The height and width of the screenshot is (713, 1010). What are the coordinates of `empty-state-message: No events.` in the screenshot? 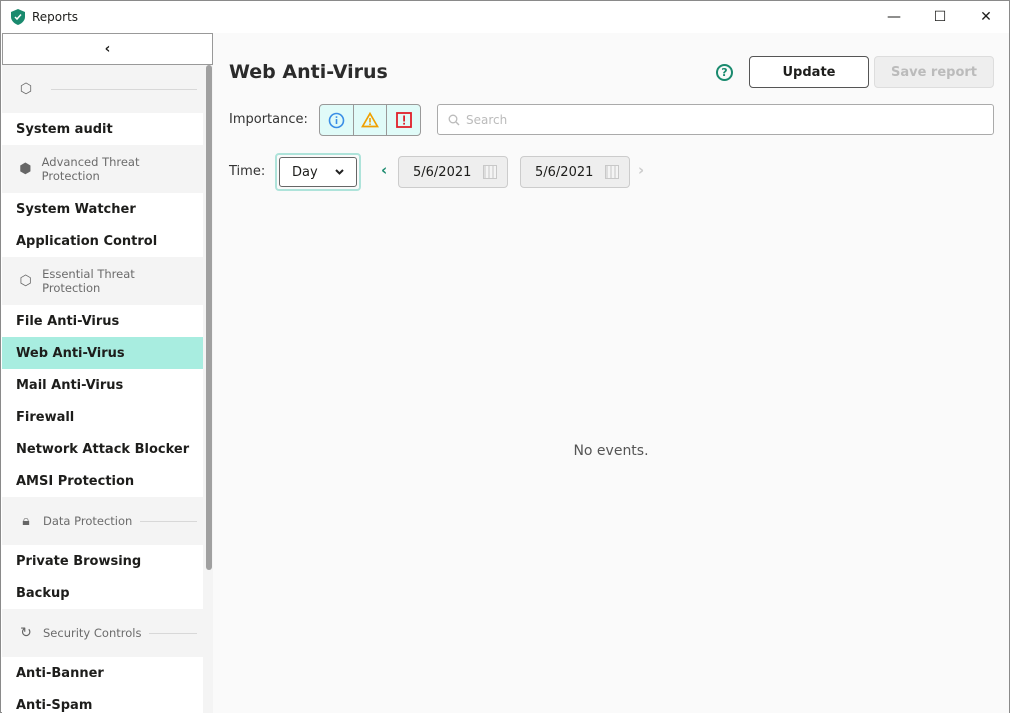 It's located at (611, 451).